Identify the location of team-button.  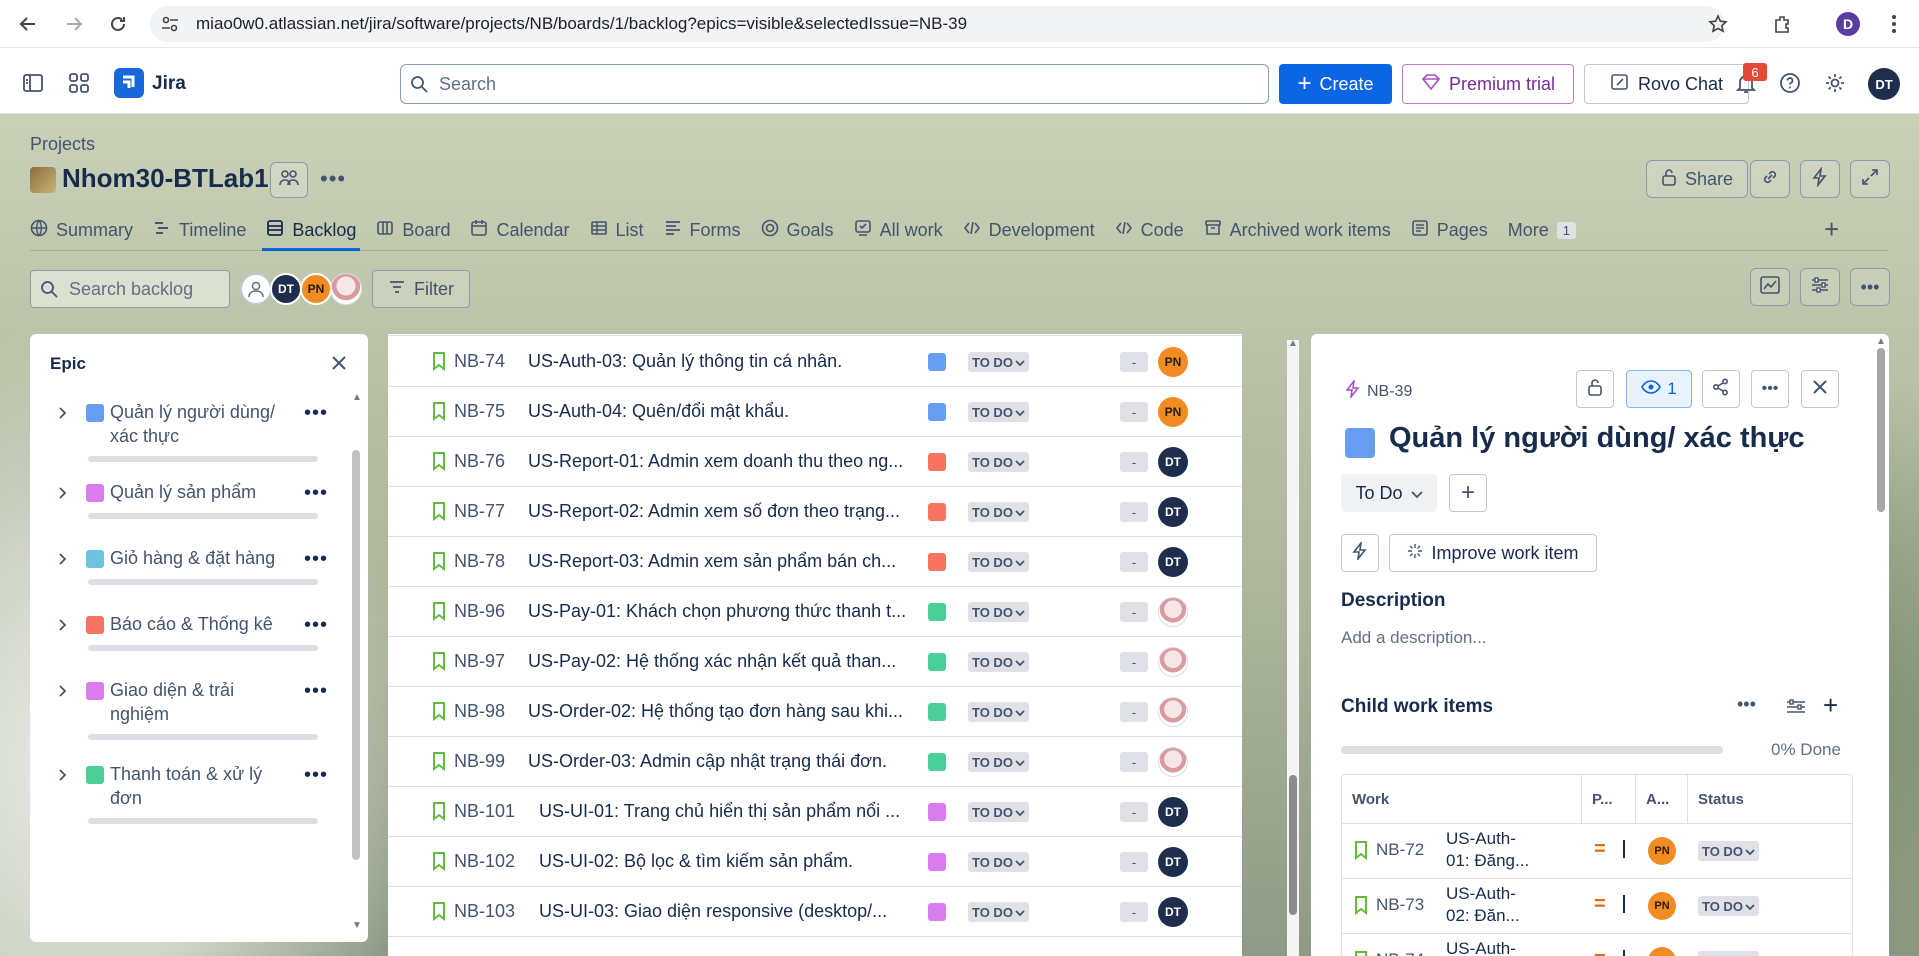
(289, 180).